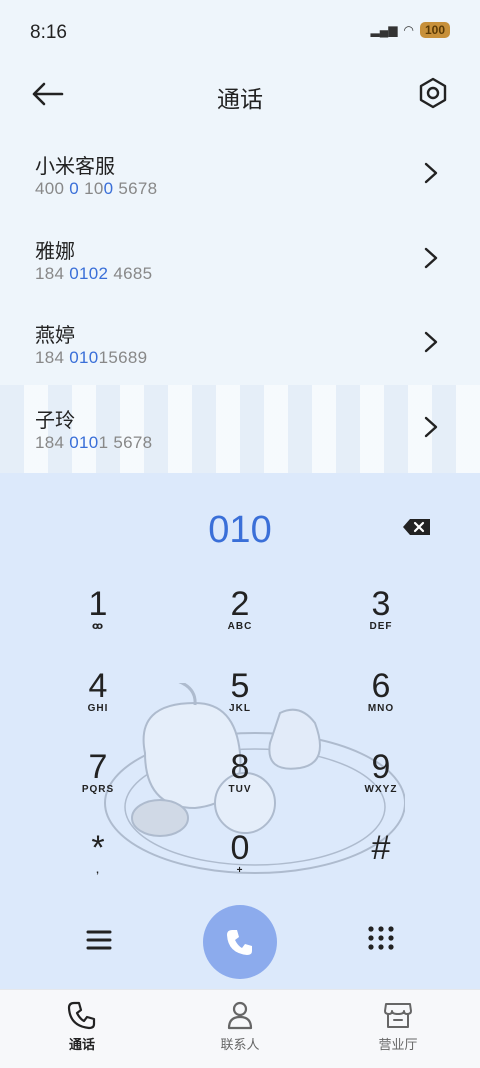 This screenshot has height=1068, width=480. What do you see at coordinates (381, 939) in the screenshot?
I see `dialpad-toggle-icon` at bounding box center [381, 939].